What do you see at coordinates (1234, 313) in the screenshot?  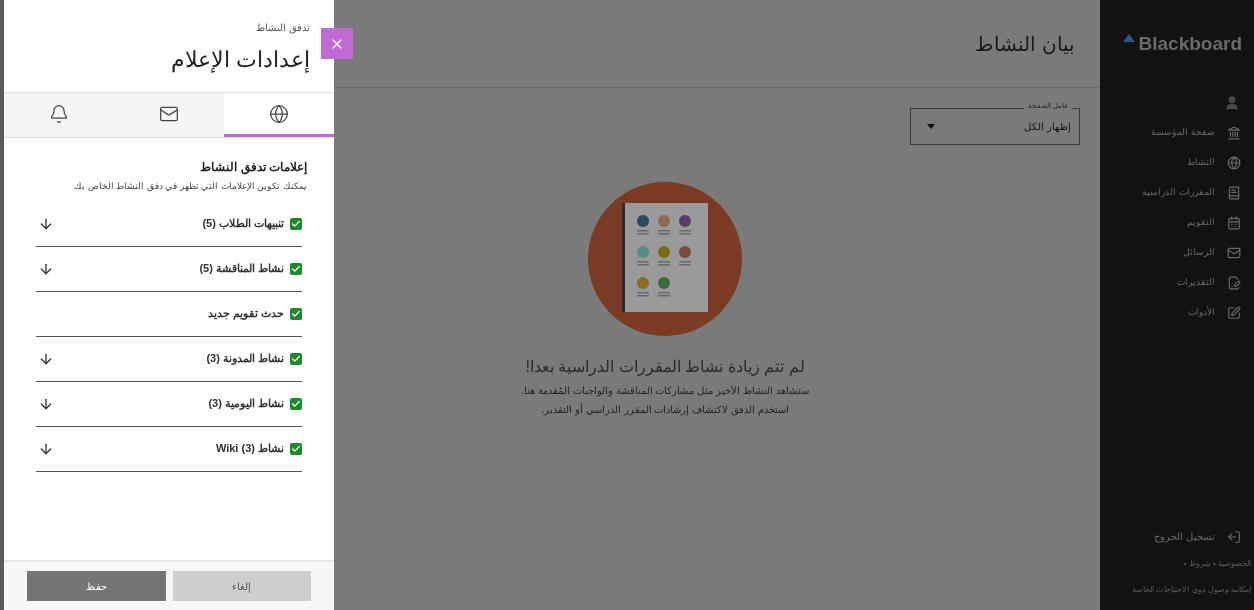 I see `pencil-square-icon` at bounding box center [1234, 313].